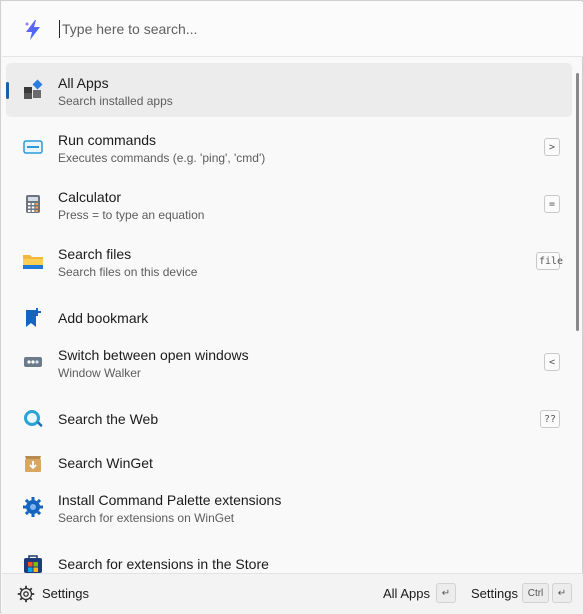  What do you see at coordinates (446, 593) in the screenshot?
I see `enter-key-badge: ↵` at bounding box center [446, 593].